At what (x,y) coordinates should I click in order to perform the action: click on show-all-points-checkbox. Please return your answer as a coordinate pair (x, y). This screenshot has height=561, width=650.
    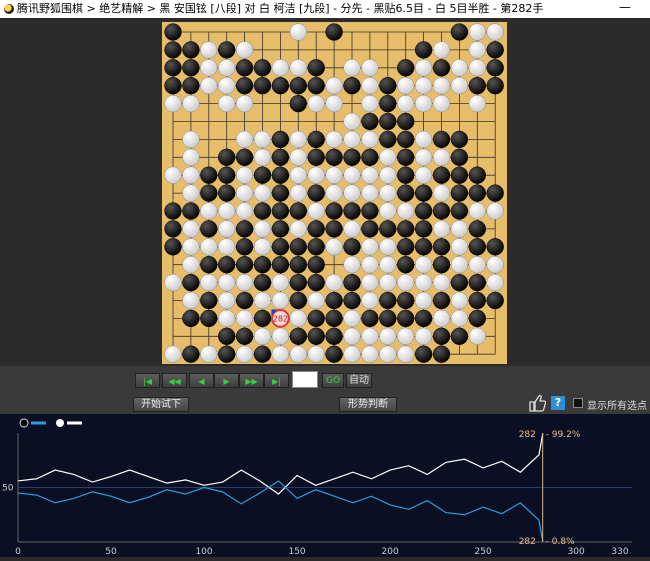
    Looking at the image, I should click on (578, 403).